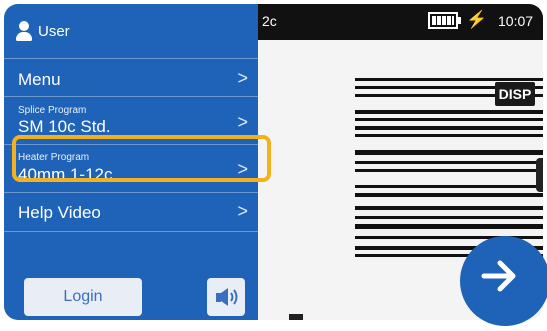 The width and height of the screenshot is (547, 331). I want to click on speaker-icon, so click(227, 297).